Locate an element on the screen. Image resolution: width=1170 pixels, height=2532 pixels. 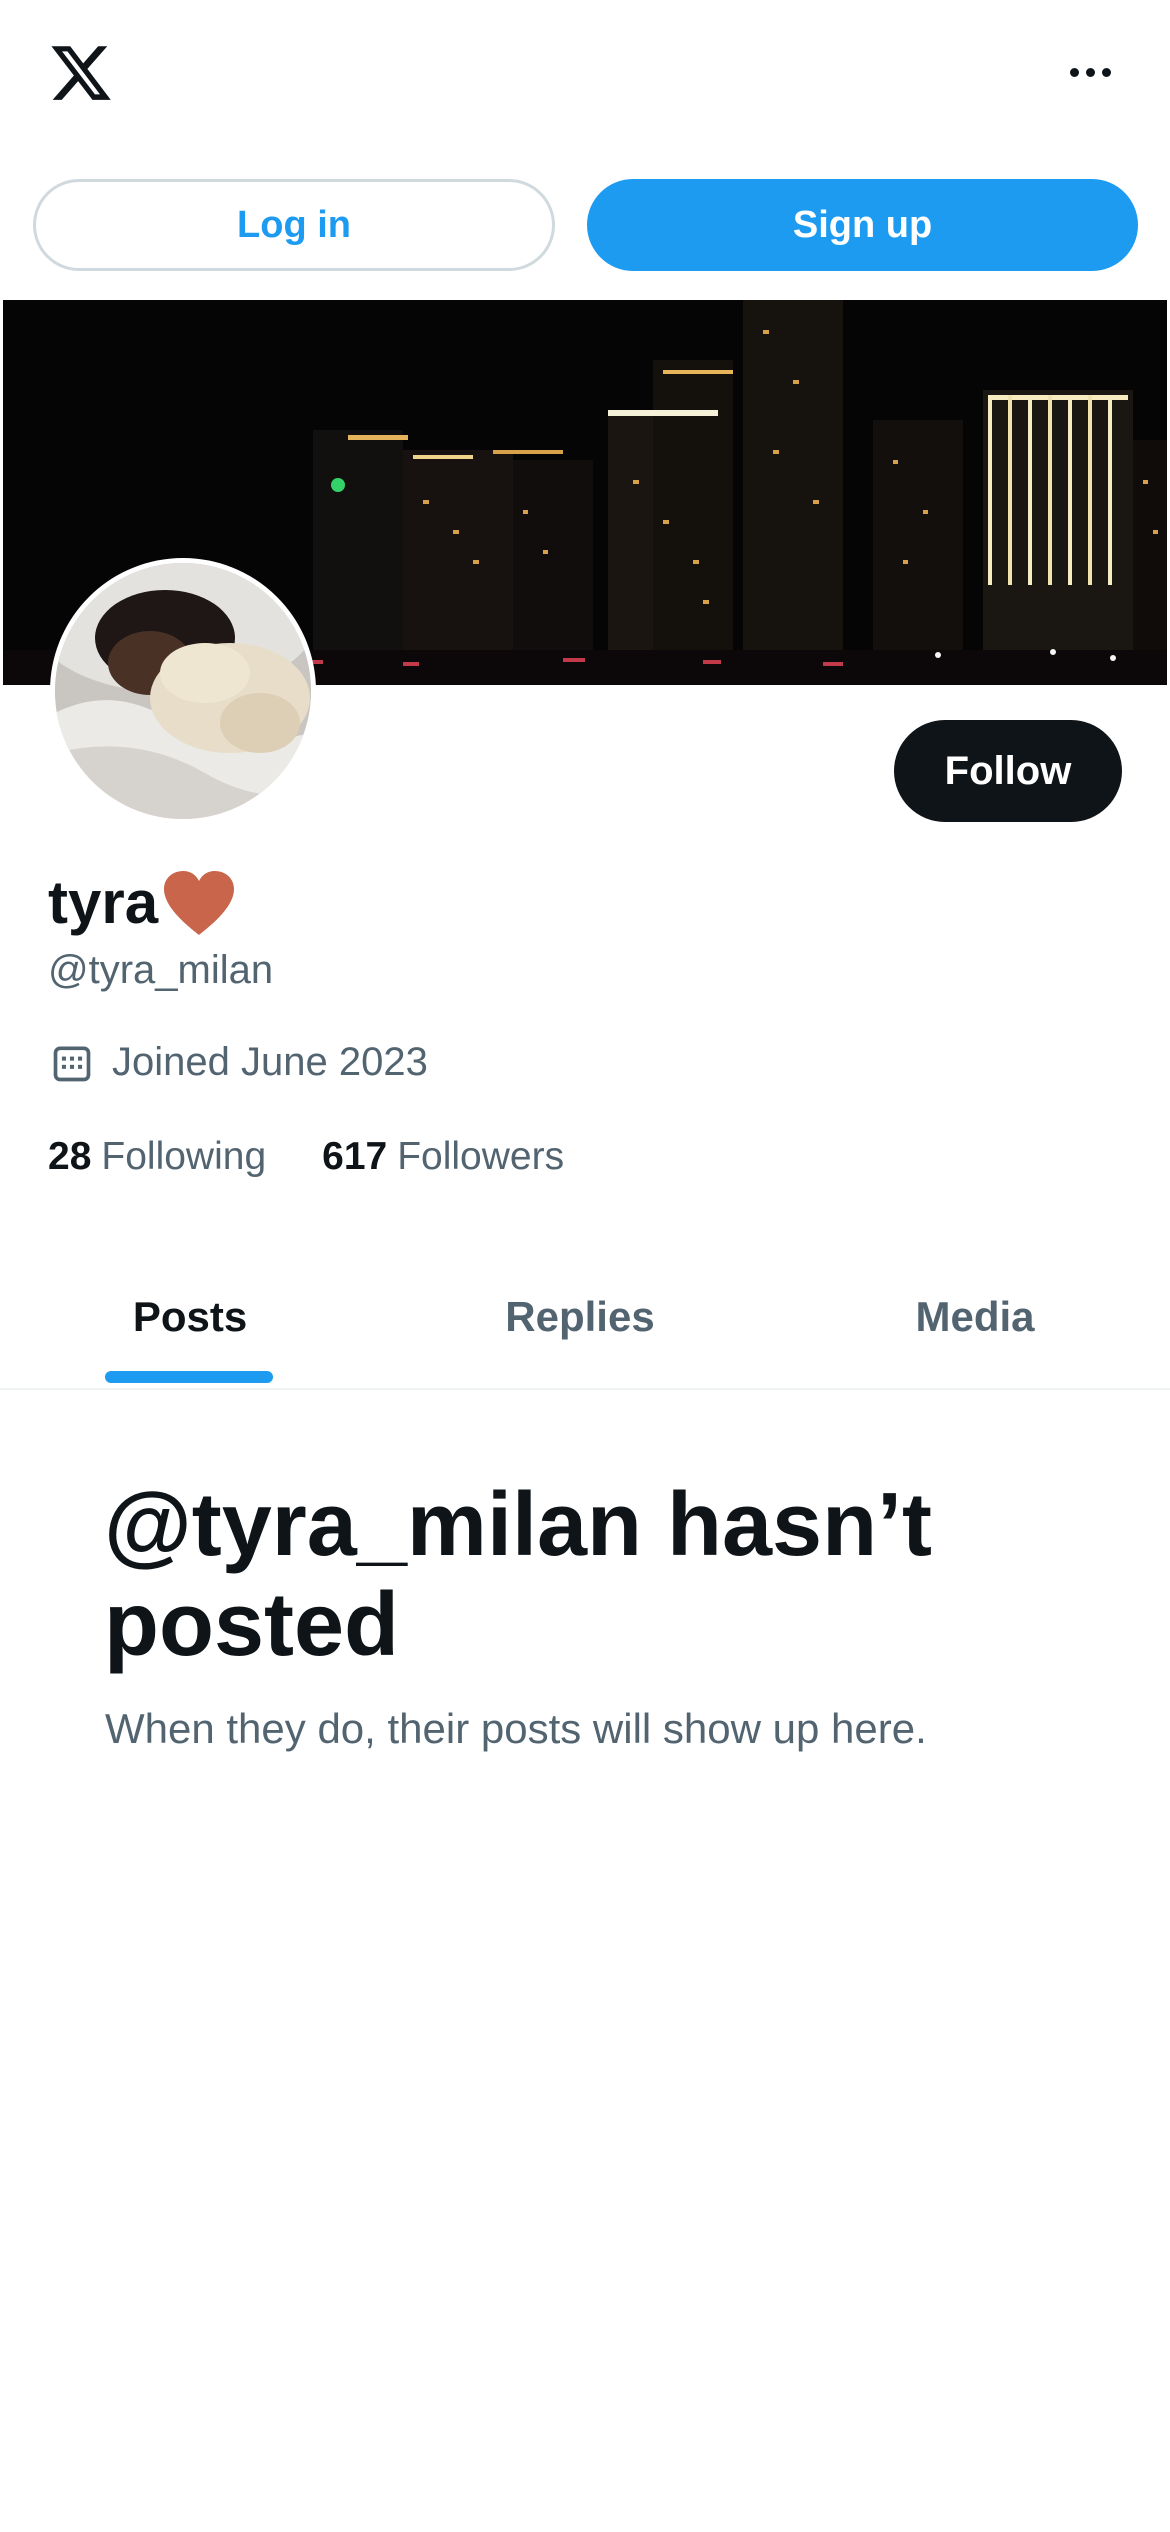
active-tab-indicator is located at coordinates (189, 1377).